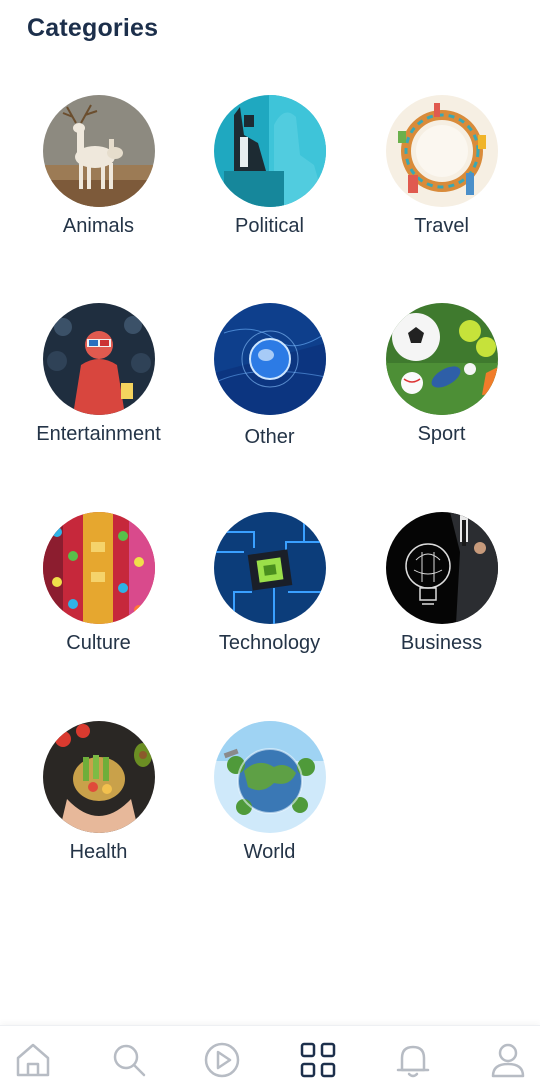  I want to click on grid-icon, so click(318, 1060).